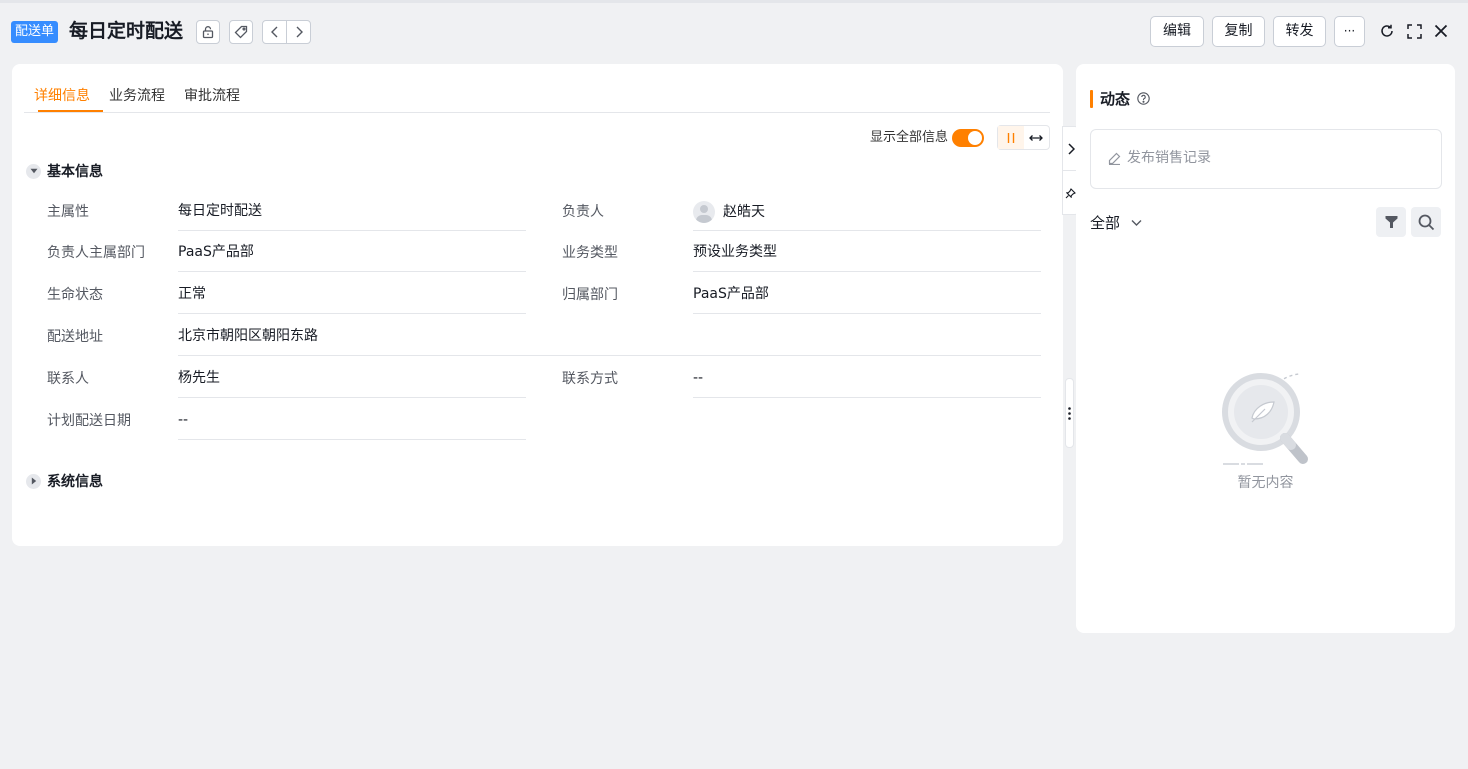  Describe the element at coordinates (537, 98) in the screenshot. I see `tab-bar: 详细信息 业务流程 审批流程` at that location.